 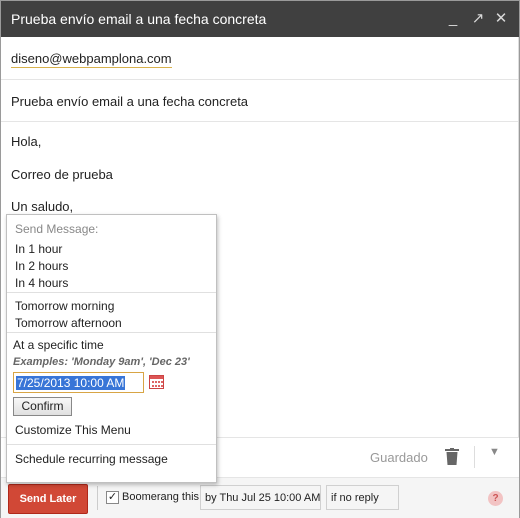 I want to click on more-options-icon: ▼, so click(x=494, y=452).